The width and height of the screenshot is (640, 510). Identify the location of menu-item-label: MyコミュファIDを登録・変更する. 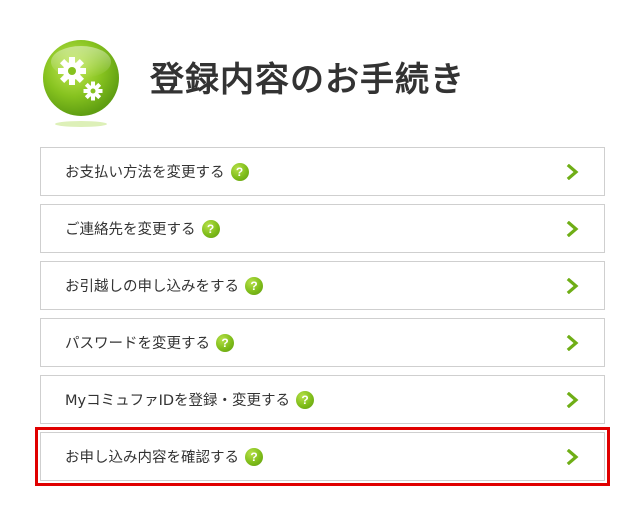
(178, 401).